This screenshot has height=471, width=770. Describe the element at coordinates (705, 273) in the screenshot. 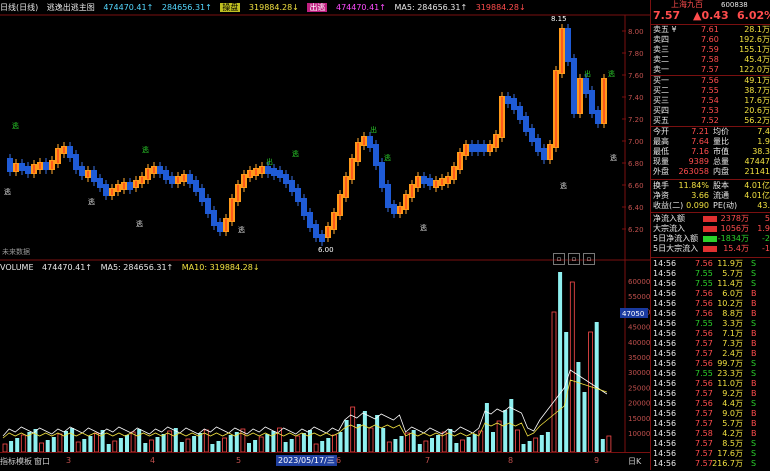

I see `tick-row: 14:56 7.55 5.7万 S` at that location.